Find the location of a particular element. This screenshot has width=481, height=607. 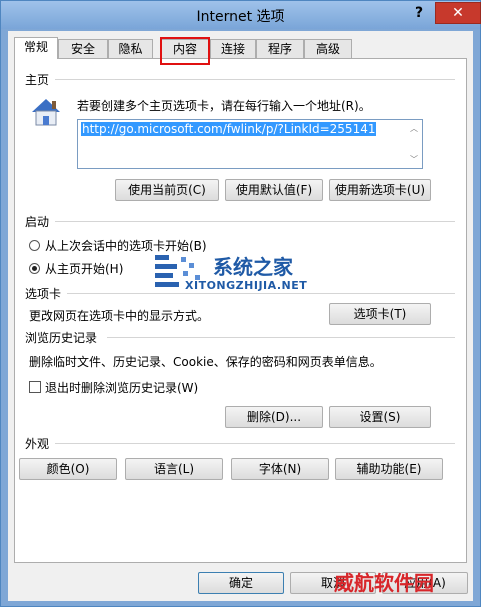

watermark-title: 系统之家 is located at coordinates (253, 267).